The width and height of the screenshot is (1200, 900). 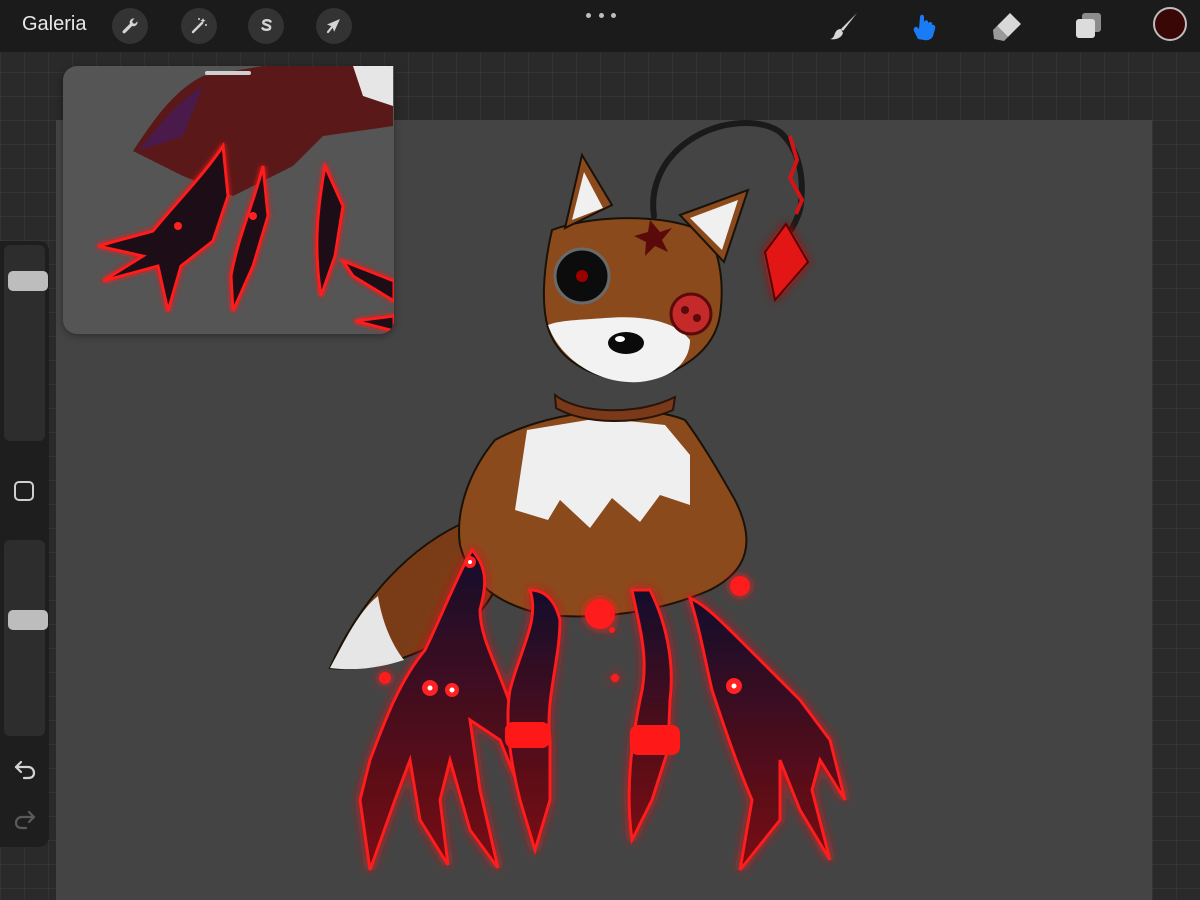 I want to click on reference-image, so click(x=245, y=199).